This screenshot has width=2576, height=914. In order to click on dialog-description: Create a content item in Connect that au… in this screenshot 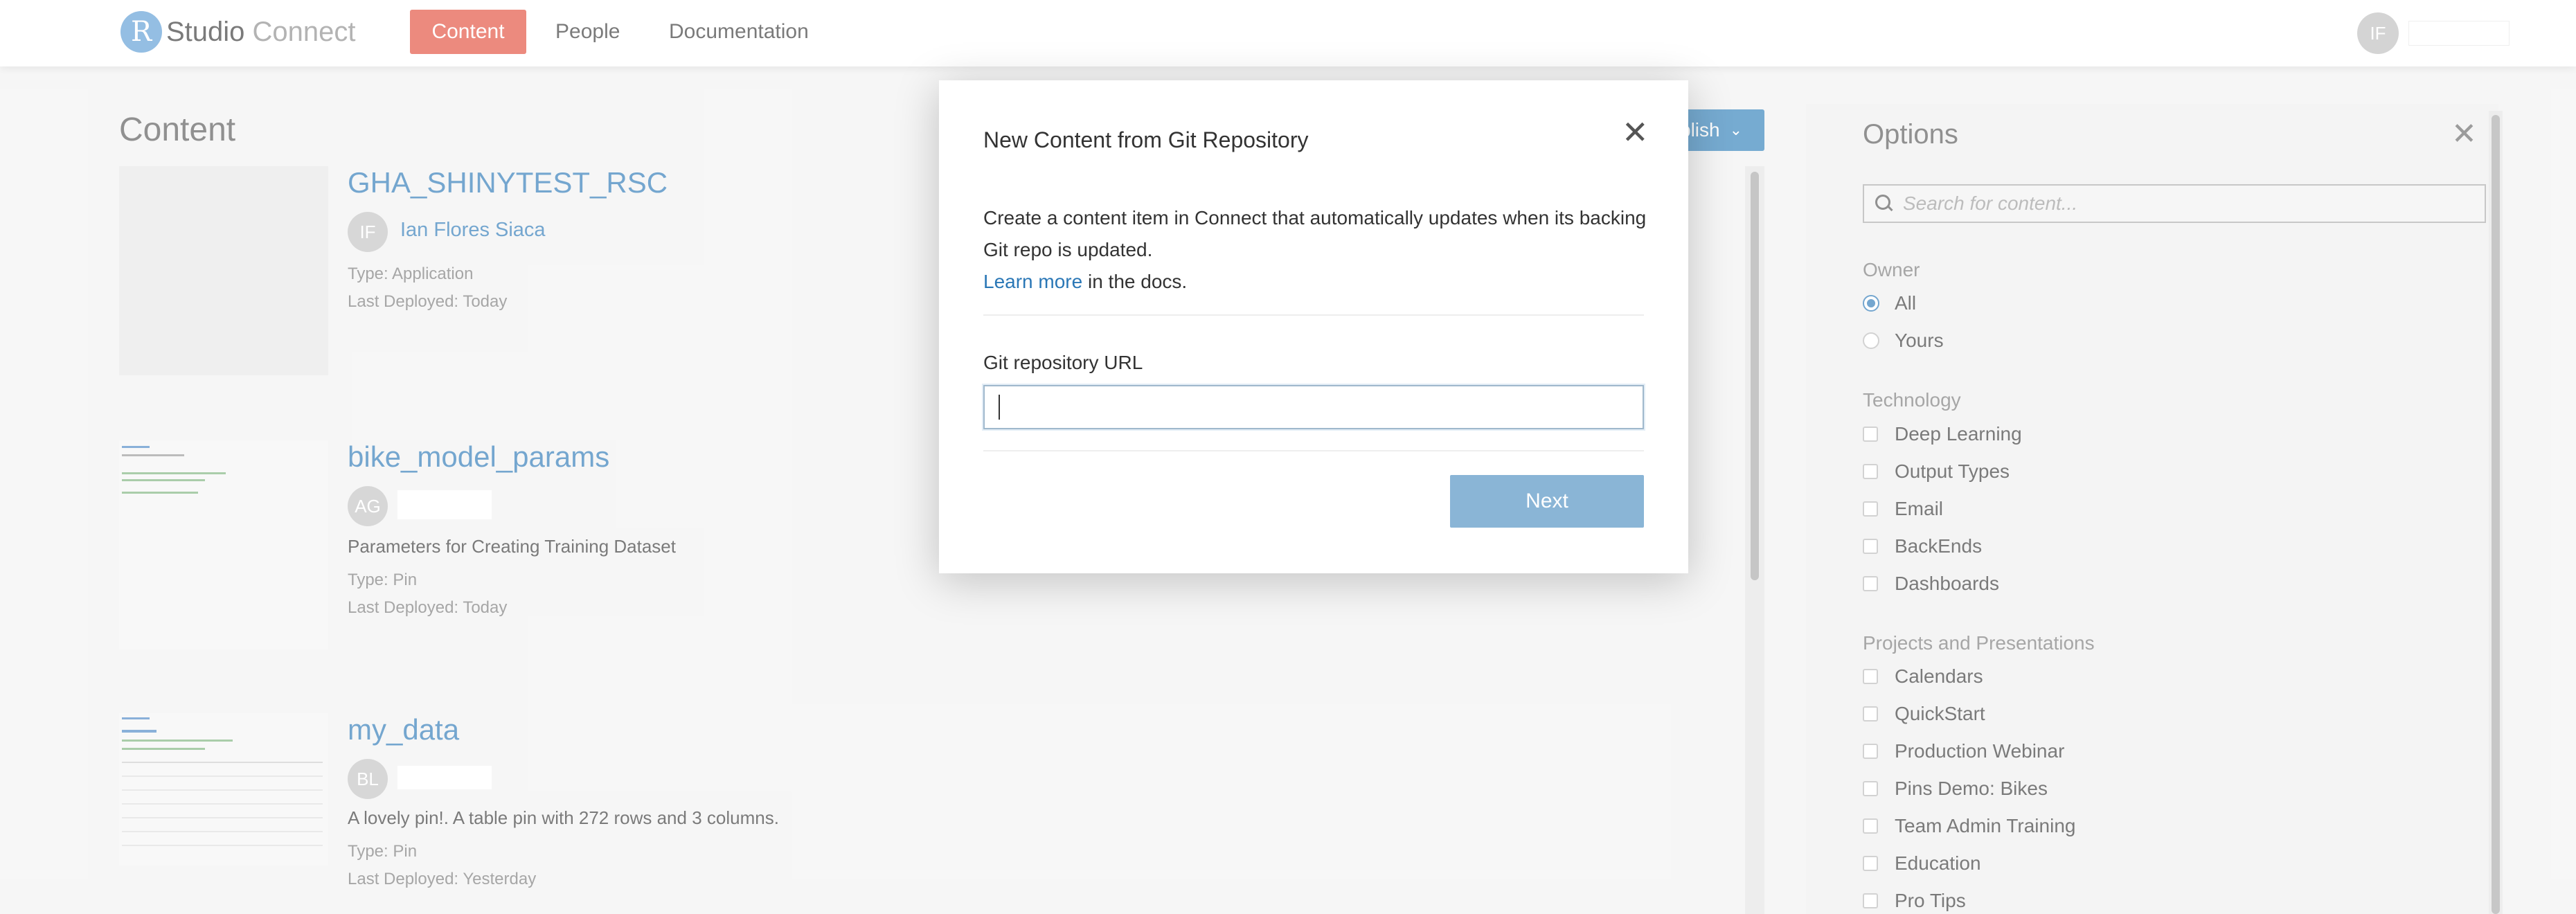, I will do `click(1315, 250)`.